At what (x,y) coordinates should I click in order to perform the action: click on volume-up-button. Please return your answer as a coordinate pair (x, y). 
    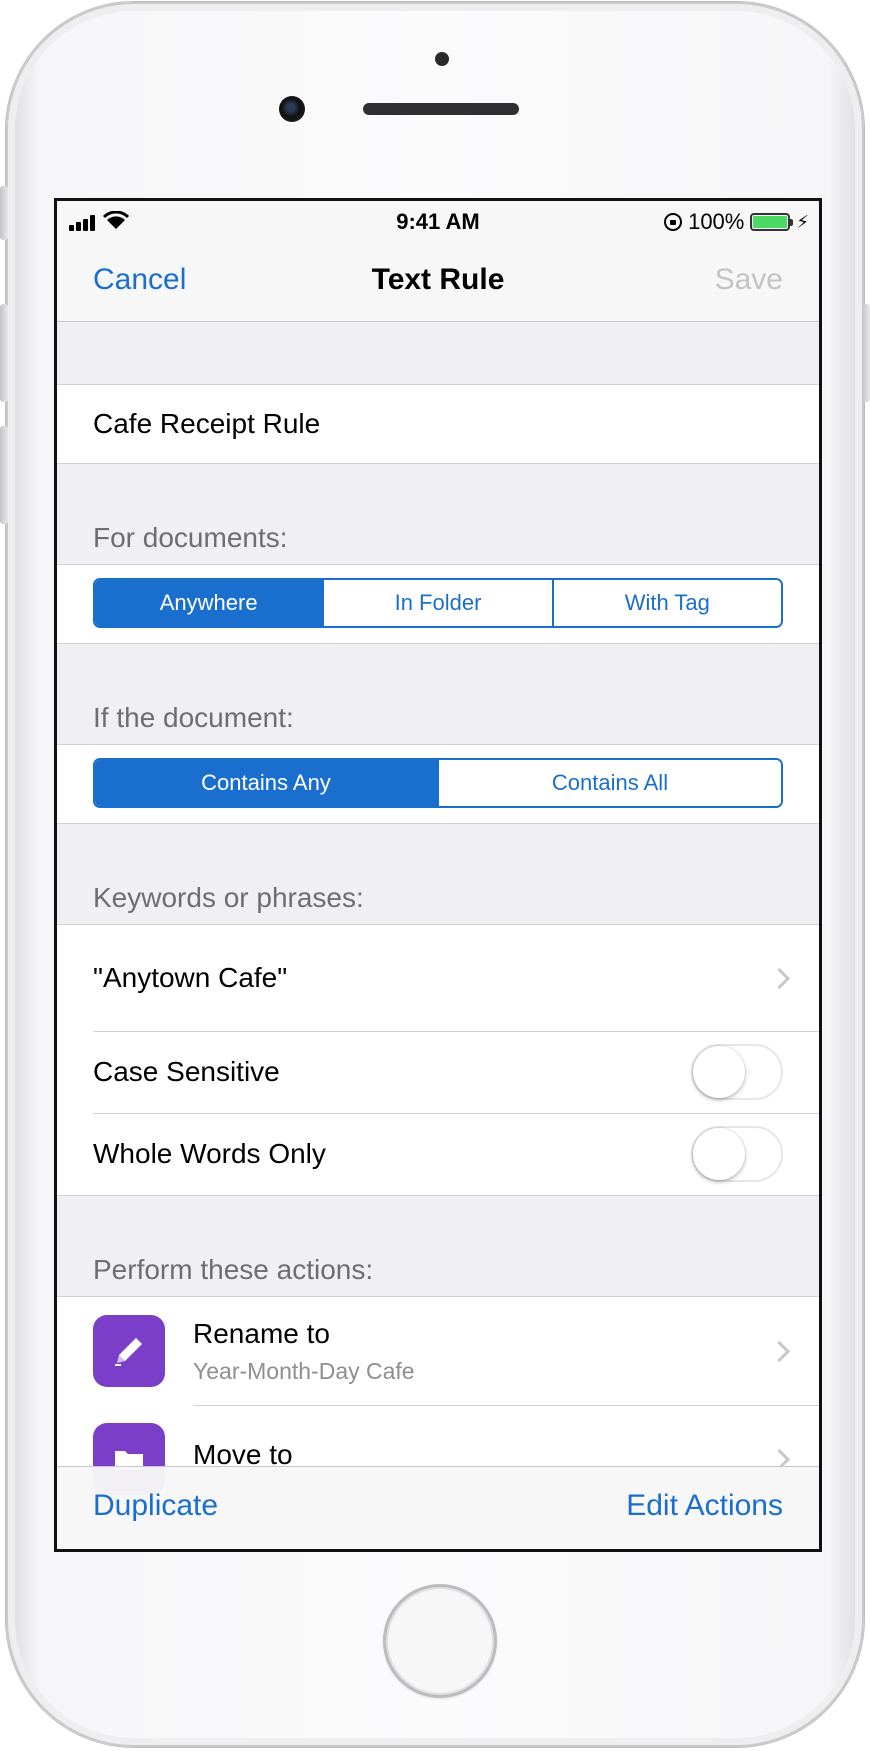
    Looking at the image, I should click on (4, 353).